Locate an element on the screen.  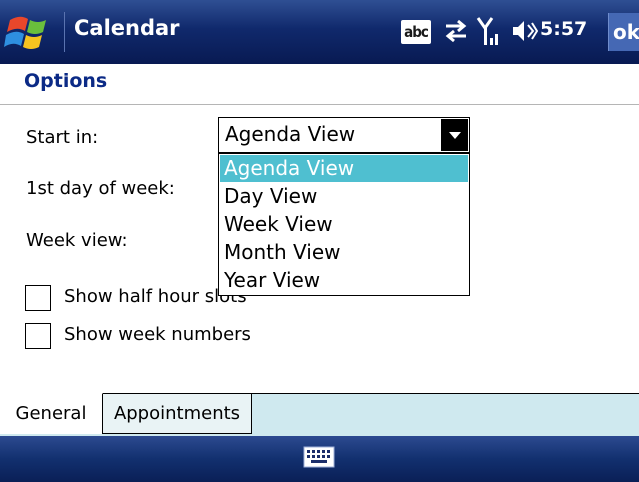
tab-general: General is located at coordinates (51, 413).